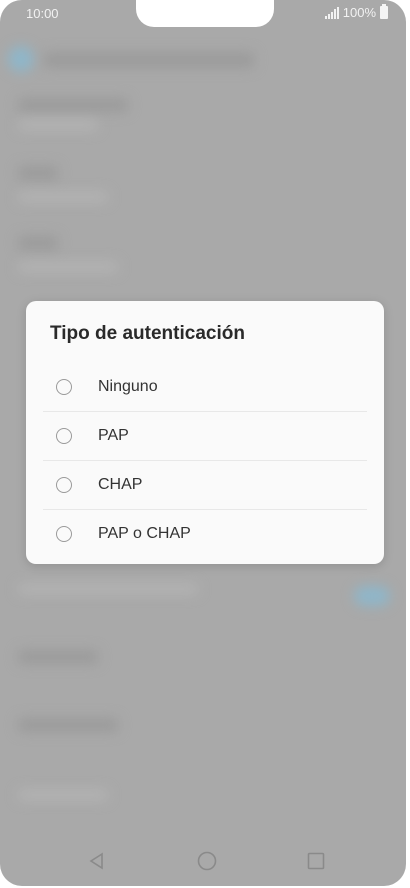  I want to click on back-triangle-icon, so click(96, 861).